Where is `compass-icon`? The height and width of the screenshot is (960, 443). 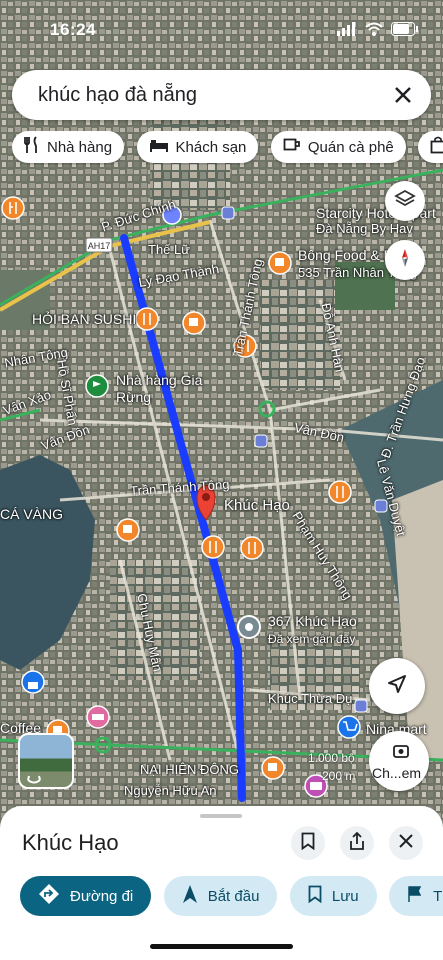
compass-icon is located at coordinates (405, 260).